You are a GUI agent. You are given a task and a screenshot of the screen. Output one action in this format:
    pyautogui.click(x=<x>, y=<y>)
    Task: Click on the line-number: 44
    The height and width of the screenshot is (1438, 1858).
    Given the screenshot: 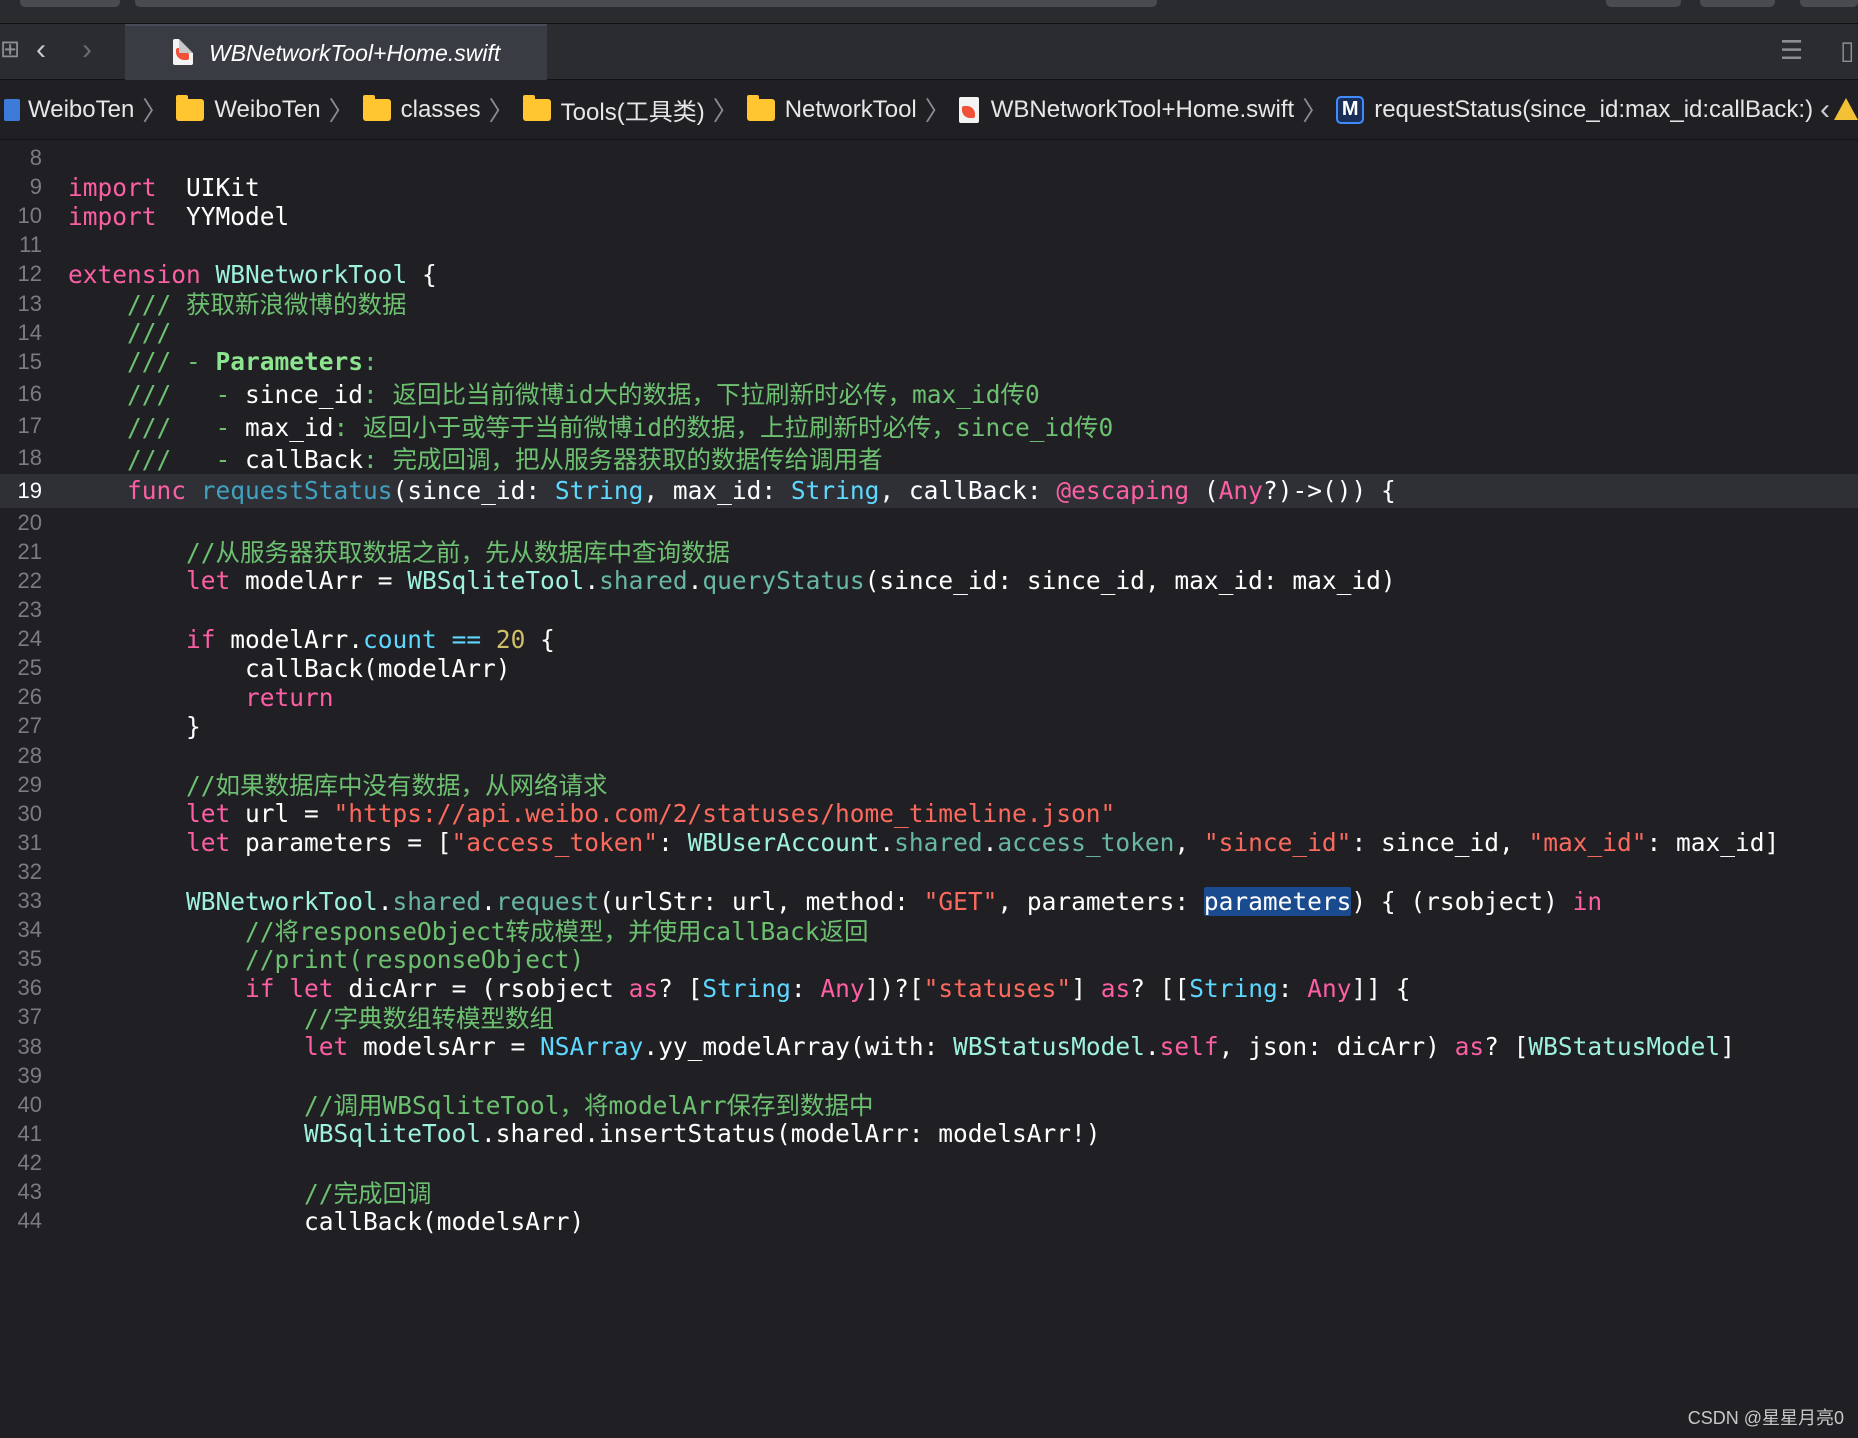 What is the action you would take?
    pyautogui.click(x=29, y=1221)
    